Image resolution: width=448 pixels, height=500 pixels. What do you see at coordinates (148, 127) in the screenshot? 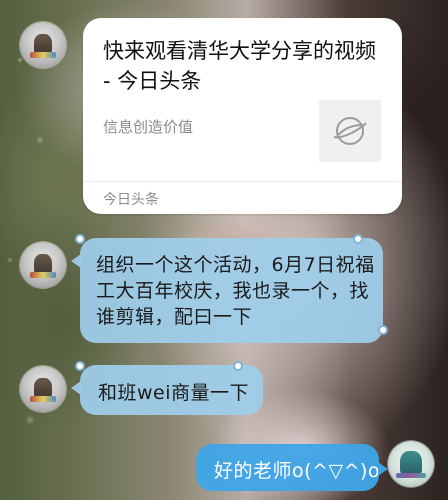
I see `card-description: 信息创造价值` at bounding box center [148, 127].